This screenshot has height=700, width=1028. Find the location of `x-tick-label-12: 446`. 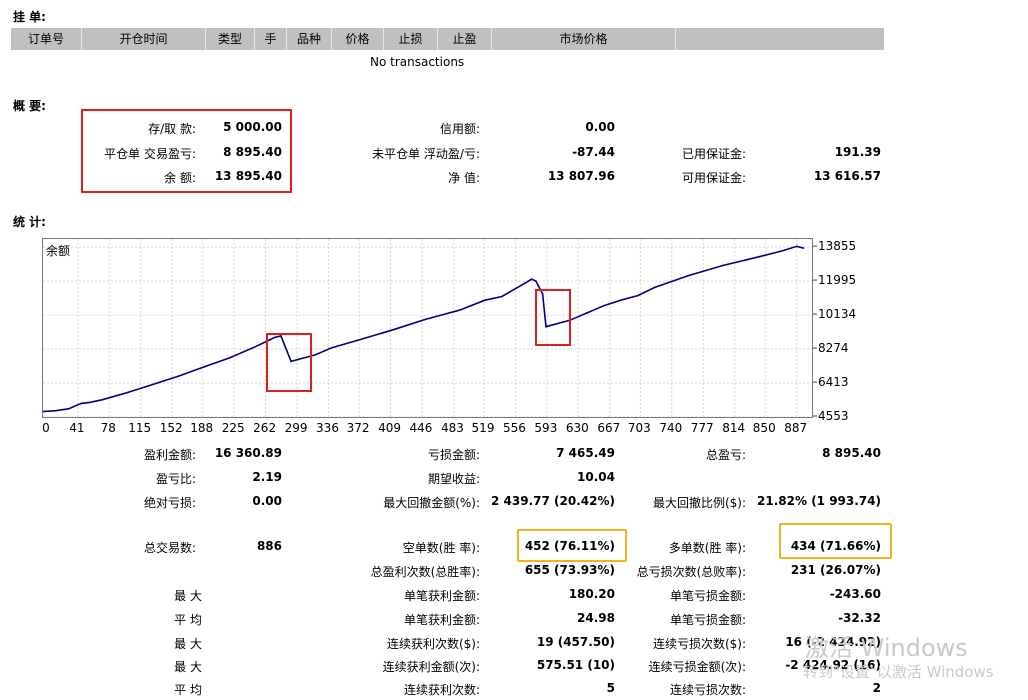

x-tick-label-12: 446 is located at coordinates (421, 428).